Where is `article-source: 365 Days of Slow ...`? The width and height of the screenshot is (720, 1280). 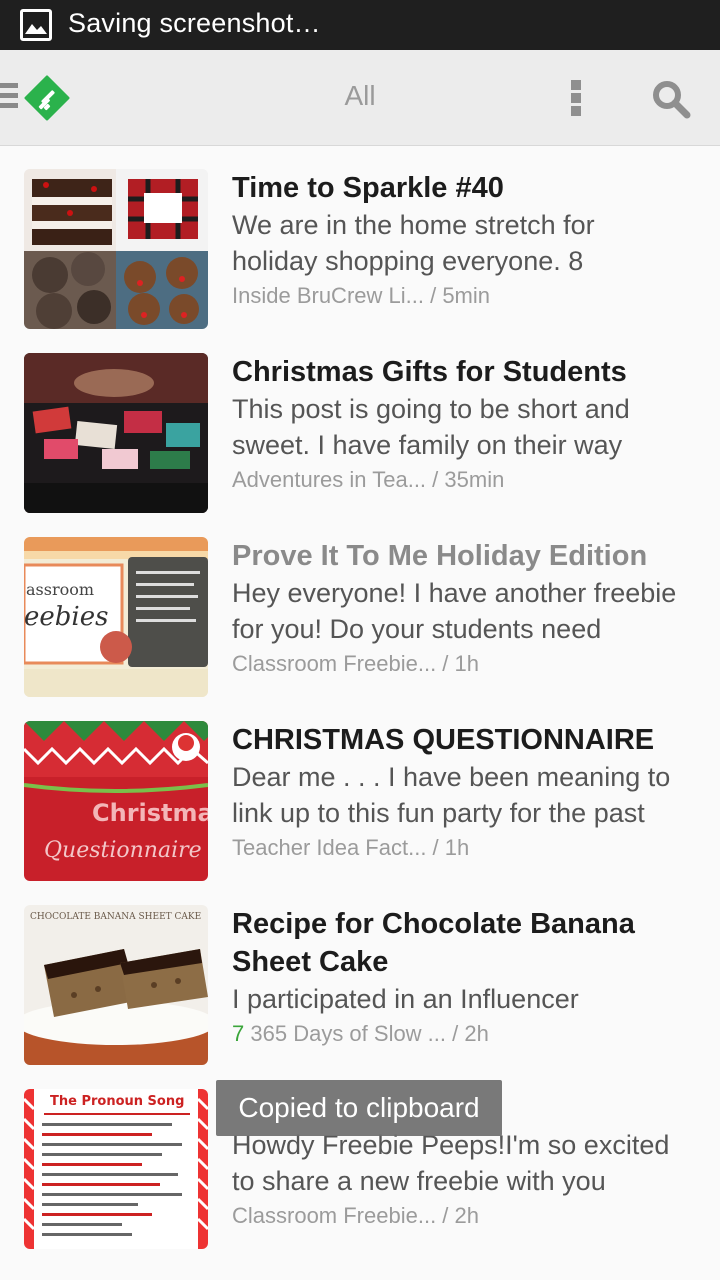
article-source: 365 Days of Slow ... is located at coordinates (348, 1033).